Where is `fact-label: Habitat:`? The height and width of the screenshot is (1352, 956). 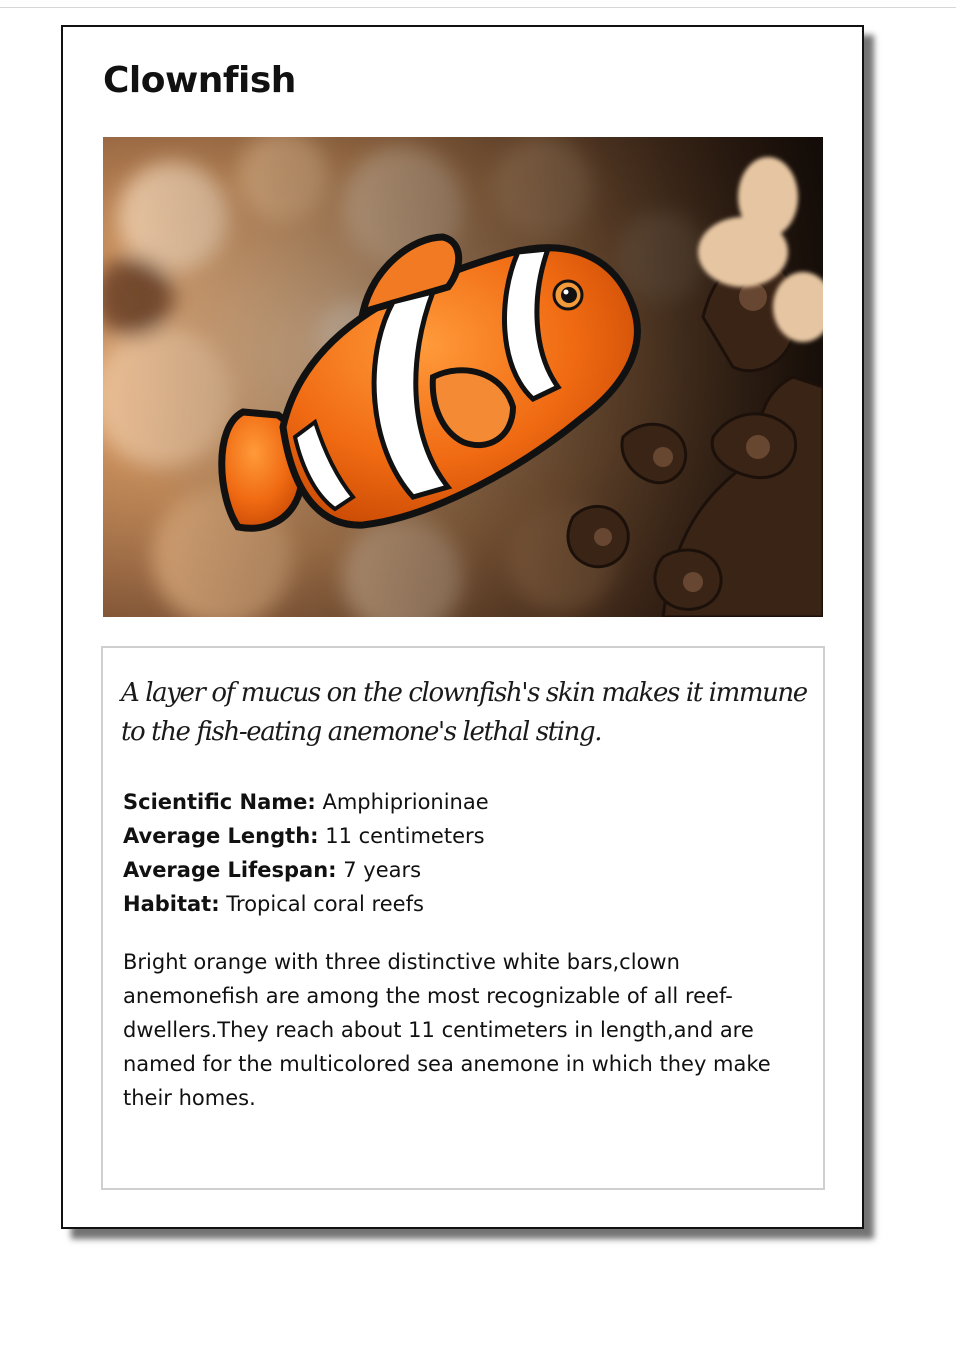 fact-label: Habitat: is located at coordinates (171, 904).